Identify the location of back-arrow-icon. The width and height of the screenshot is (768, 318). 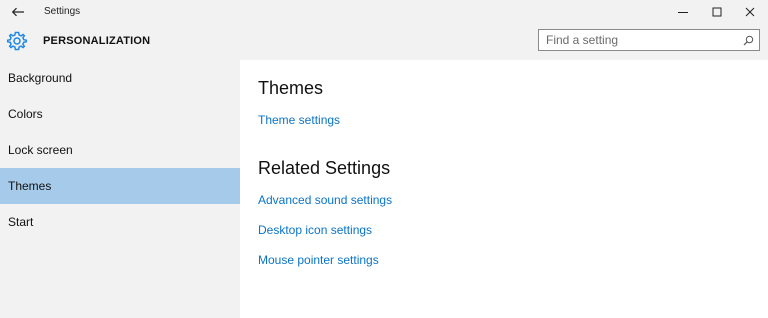
(17, 12).